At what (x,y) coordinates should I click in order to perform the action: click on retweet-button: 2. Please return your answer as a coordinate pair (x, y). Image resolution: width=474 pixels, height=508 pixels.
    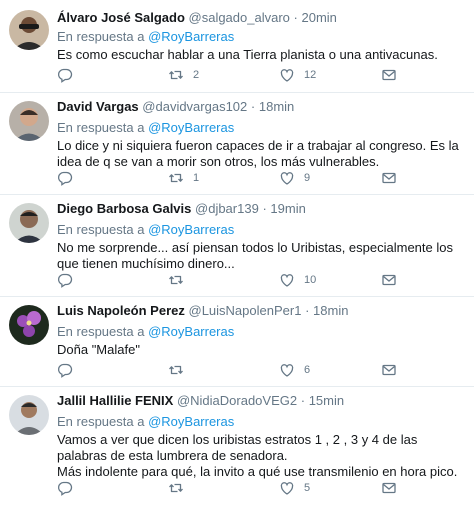
    Looking at the image, I should click on (183, 75).